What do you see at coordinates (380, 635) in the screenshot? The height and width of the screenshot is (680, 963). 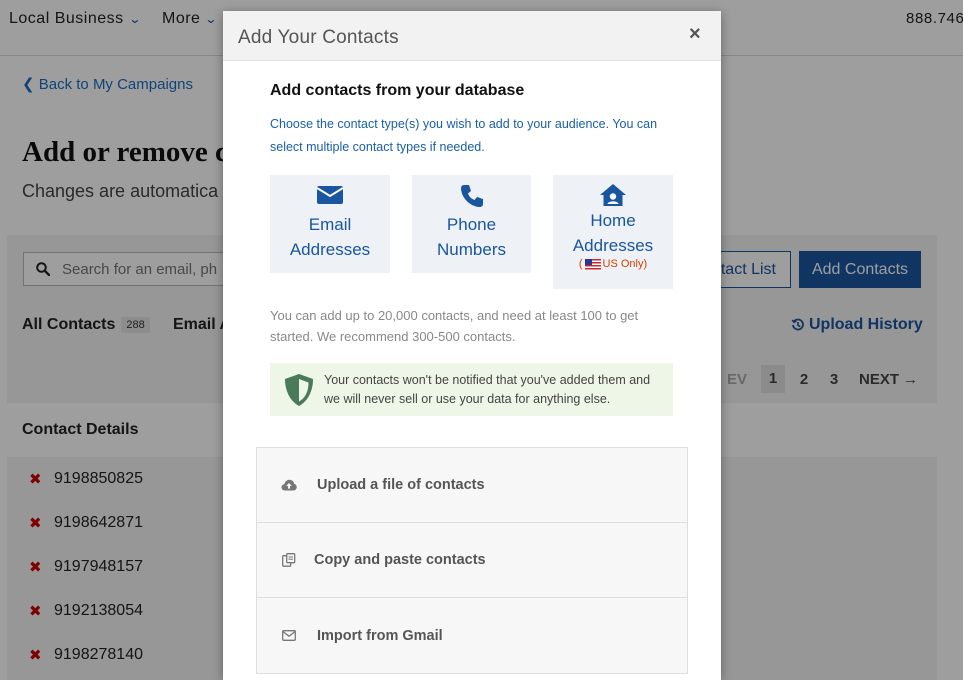 I see `option-gmail-label: Import from Gmail` at bounding box center [380, 635].